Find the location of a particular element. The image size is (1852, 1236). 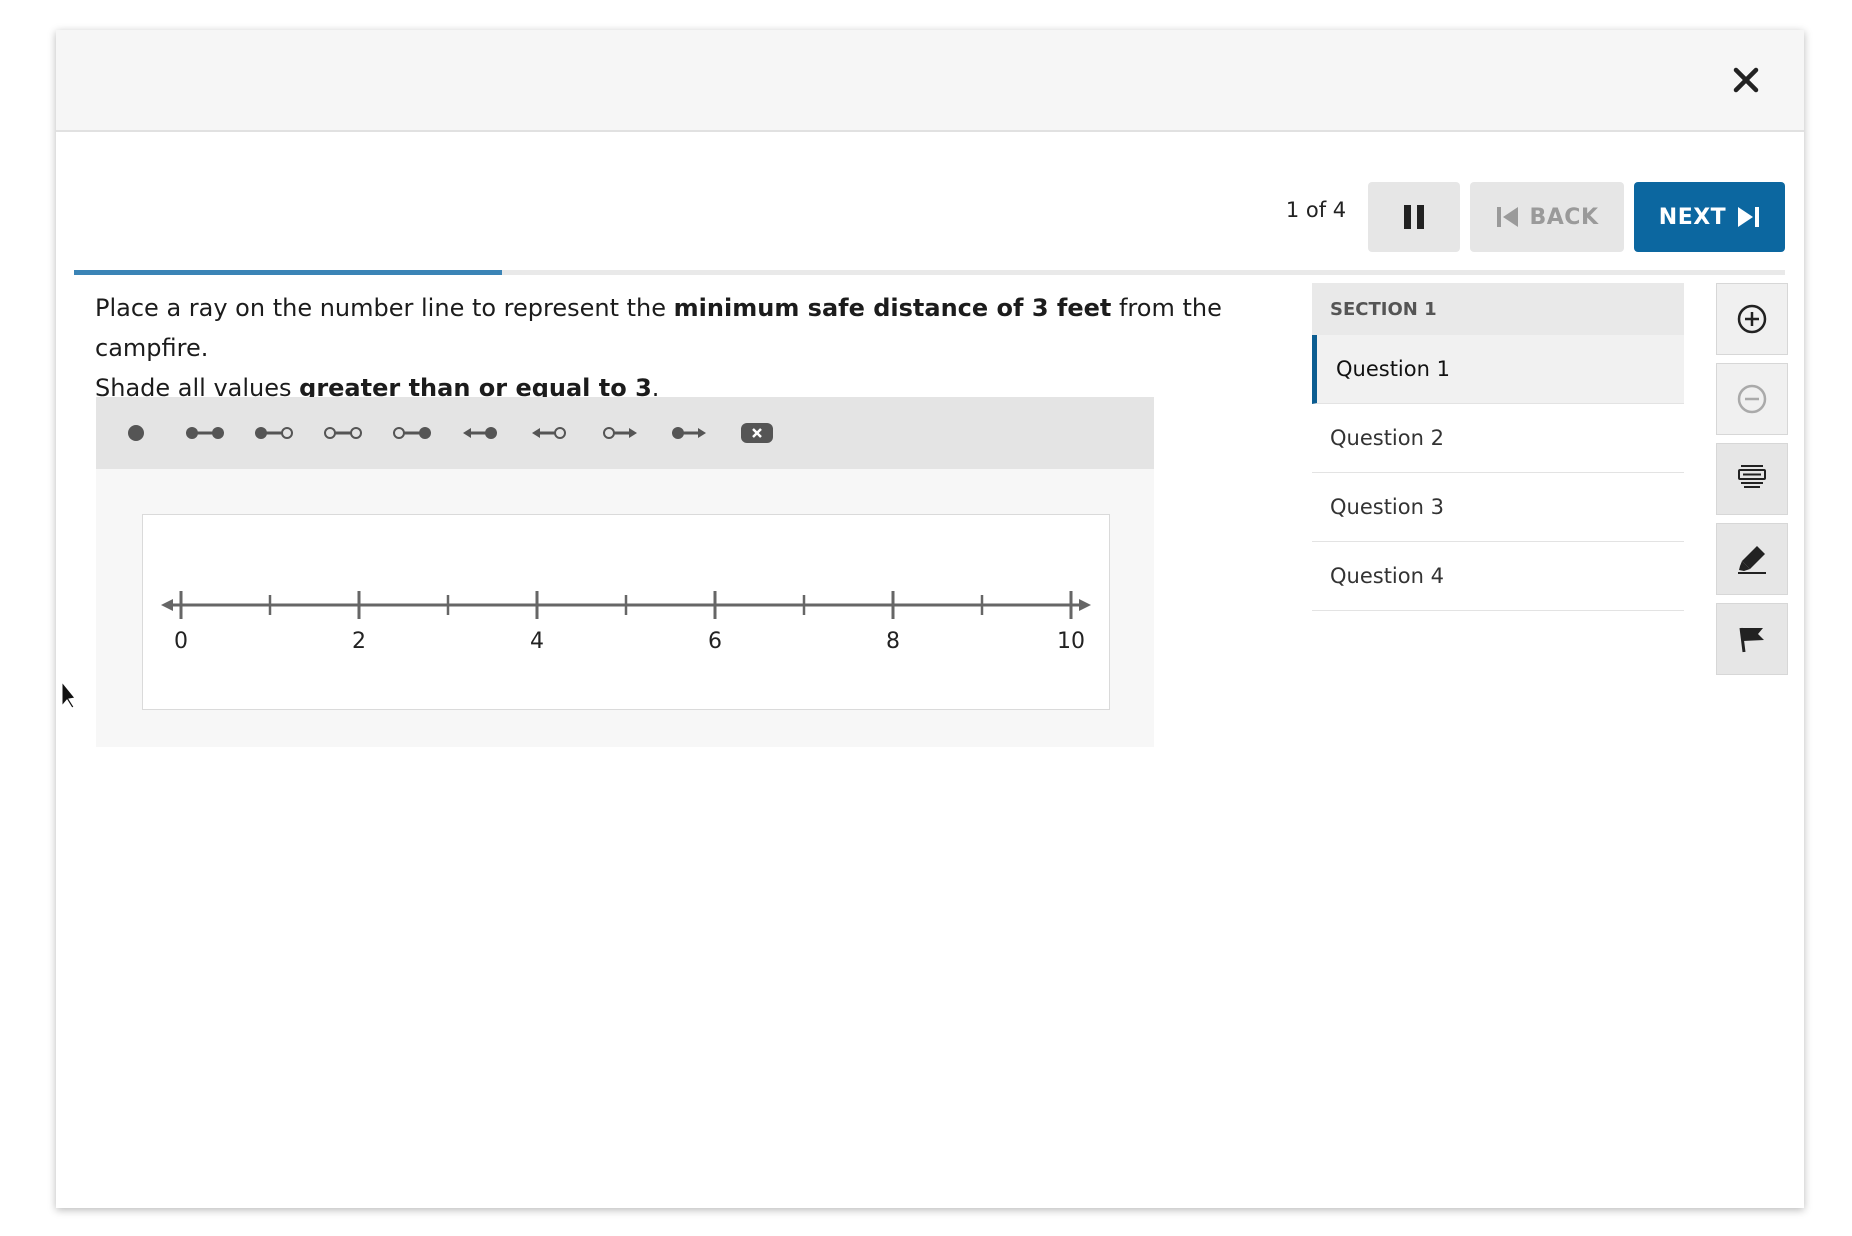

right-ray-open-icon is located at coordinates (619, 433).